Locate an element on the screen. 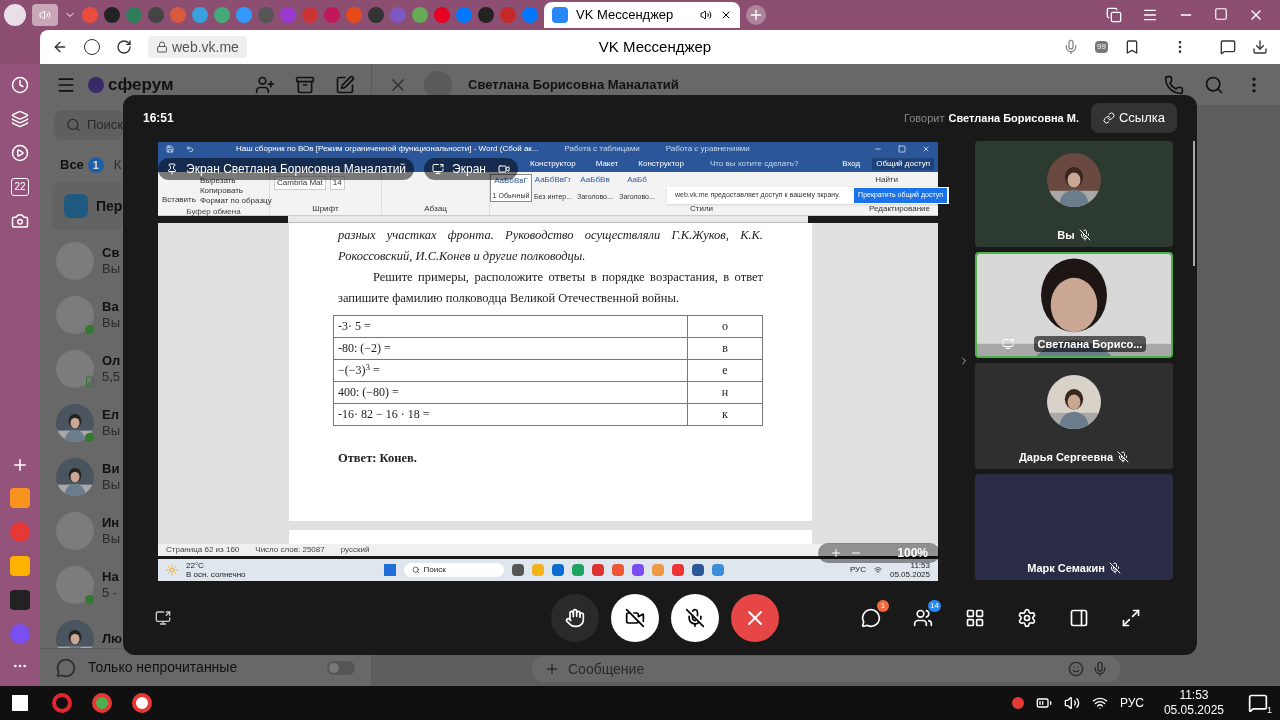  chat-name: Св is located at coordinates (111, 252).